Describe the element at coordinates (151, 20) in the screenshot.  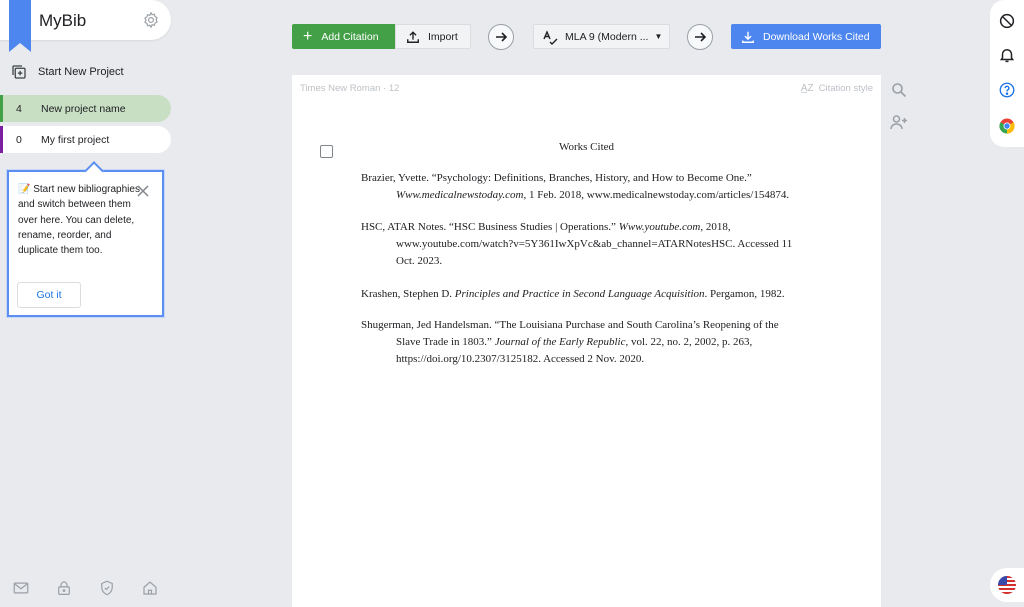
I see `gear-icon` at that location.